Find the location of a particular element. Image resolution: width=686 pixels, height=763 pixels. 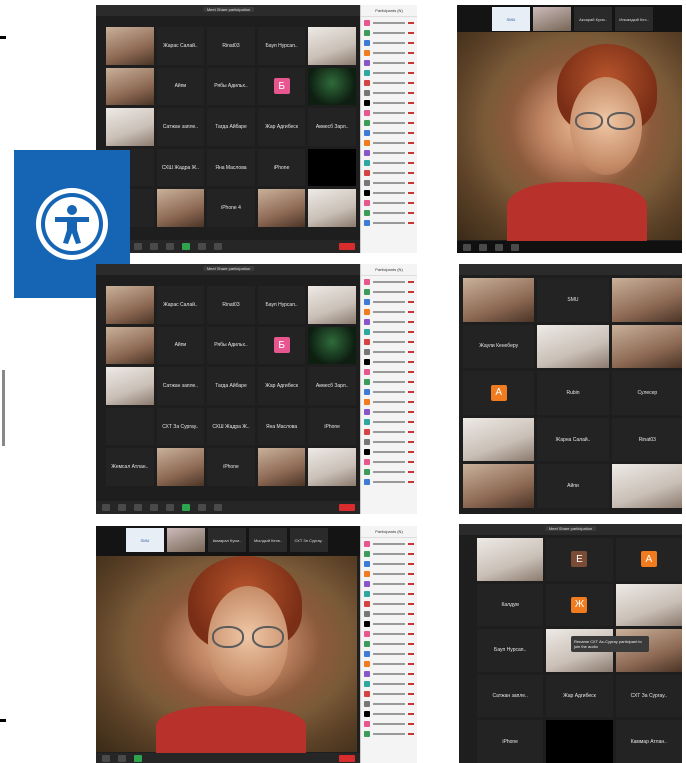

video-tile: Жар Адгибеск is located at coordinates (281, 386).